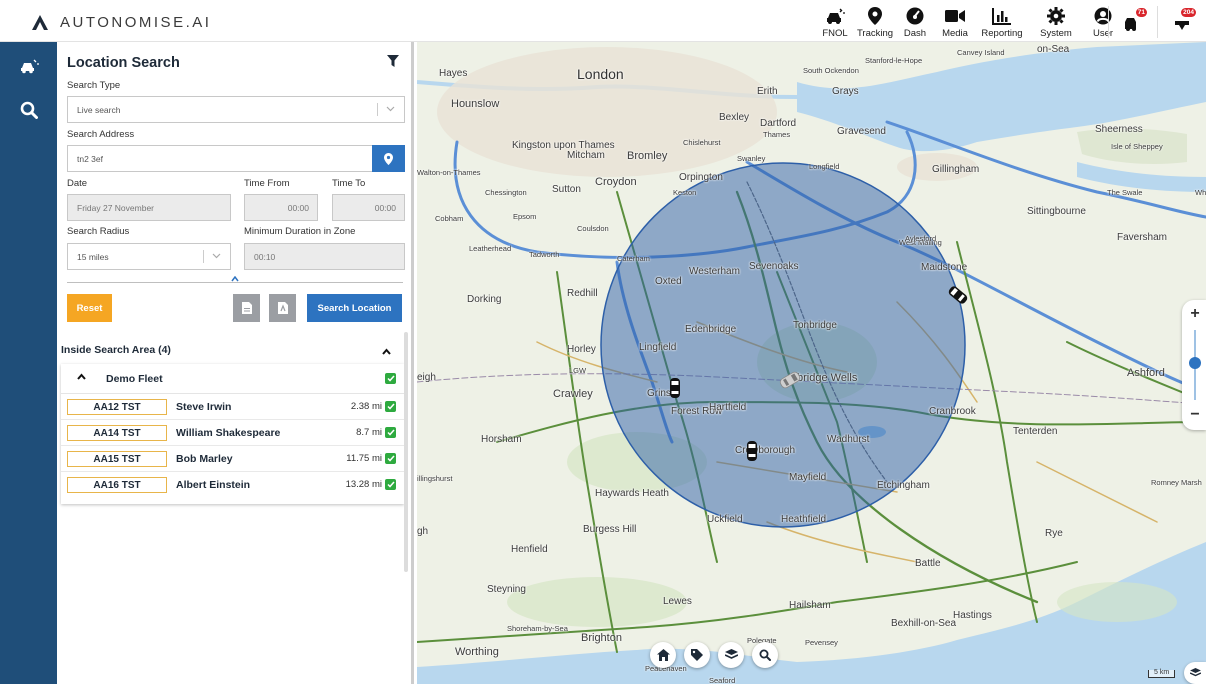 The image size is (1206, 684). I want to click on locate-address-button, so click(388, 158).